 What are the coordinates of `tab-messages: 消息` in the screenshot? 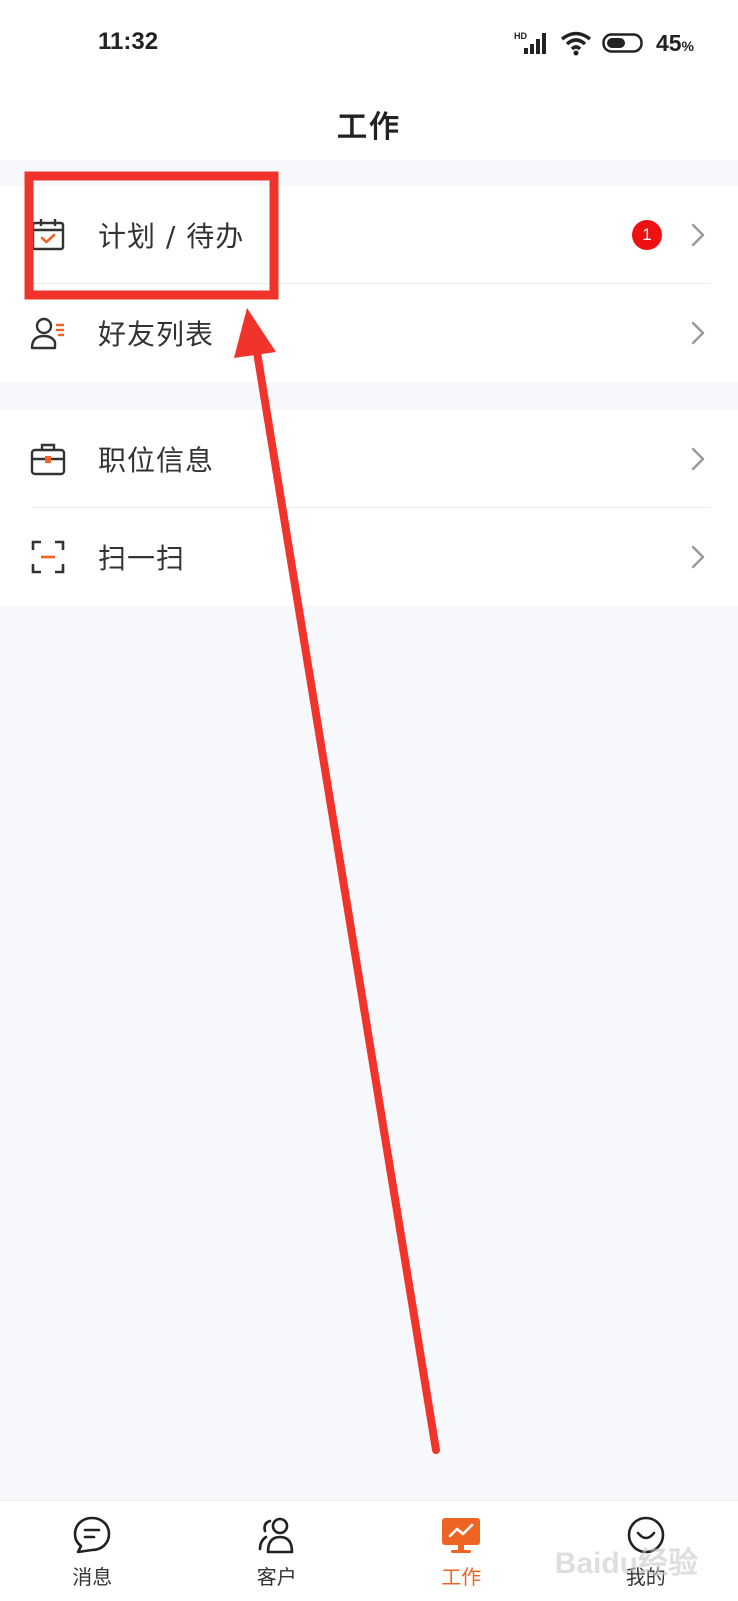 It's located at (92, 1551).